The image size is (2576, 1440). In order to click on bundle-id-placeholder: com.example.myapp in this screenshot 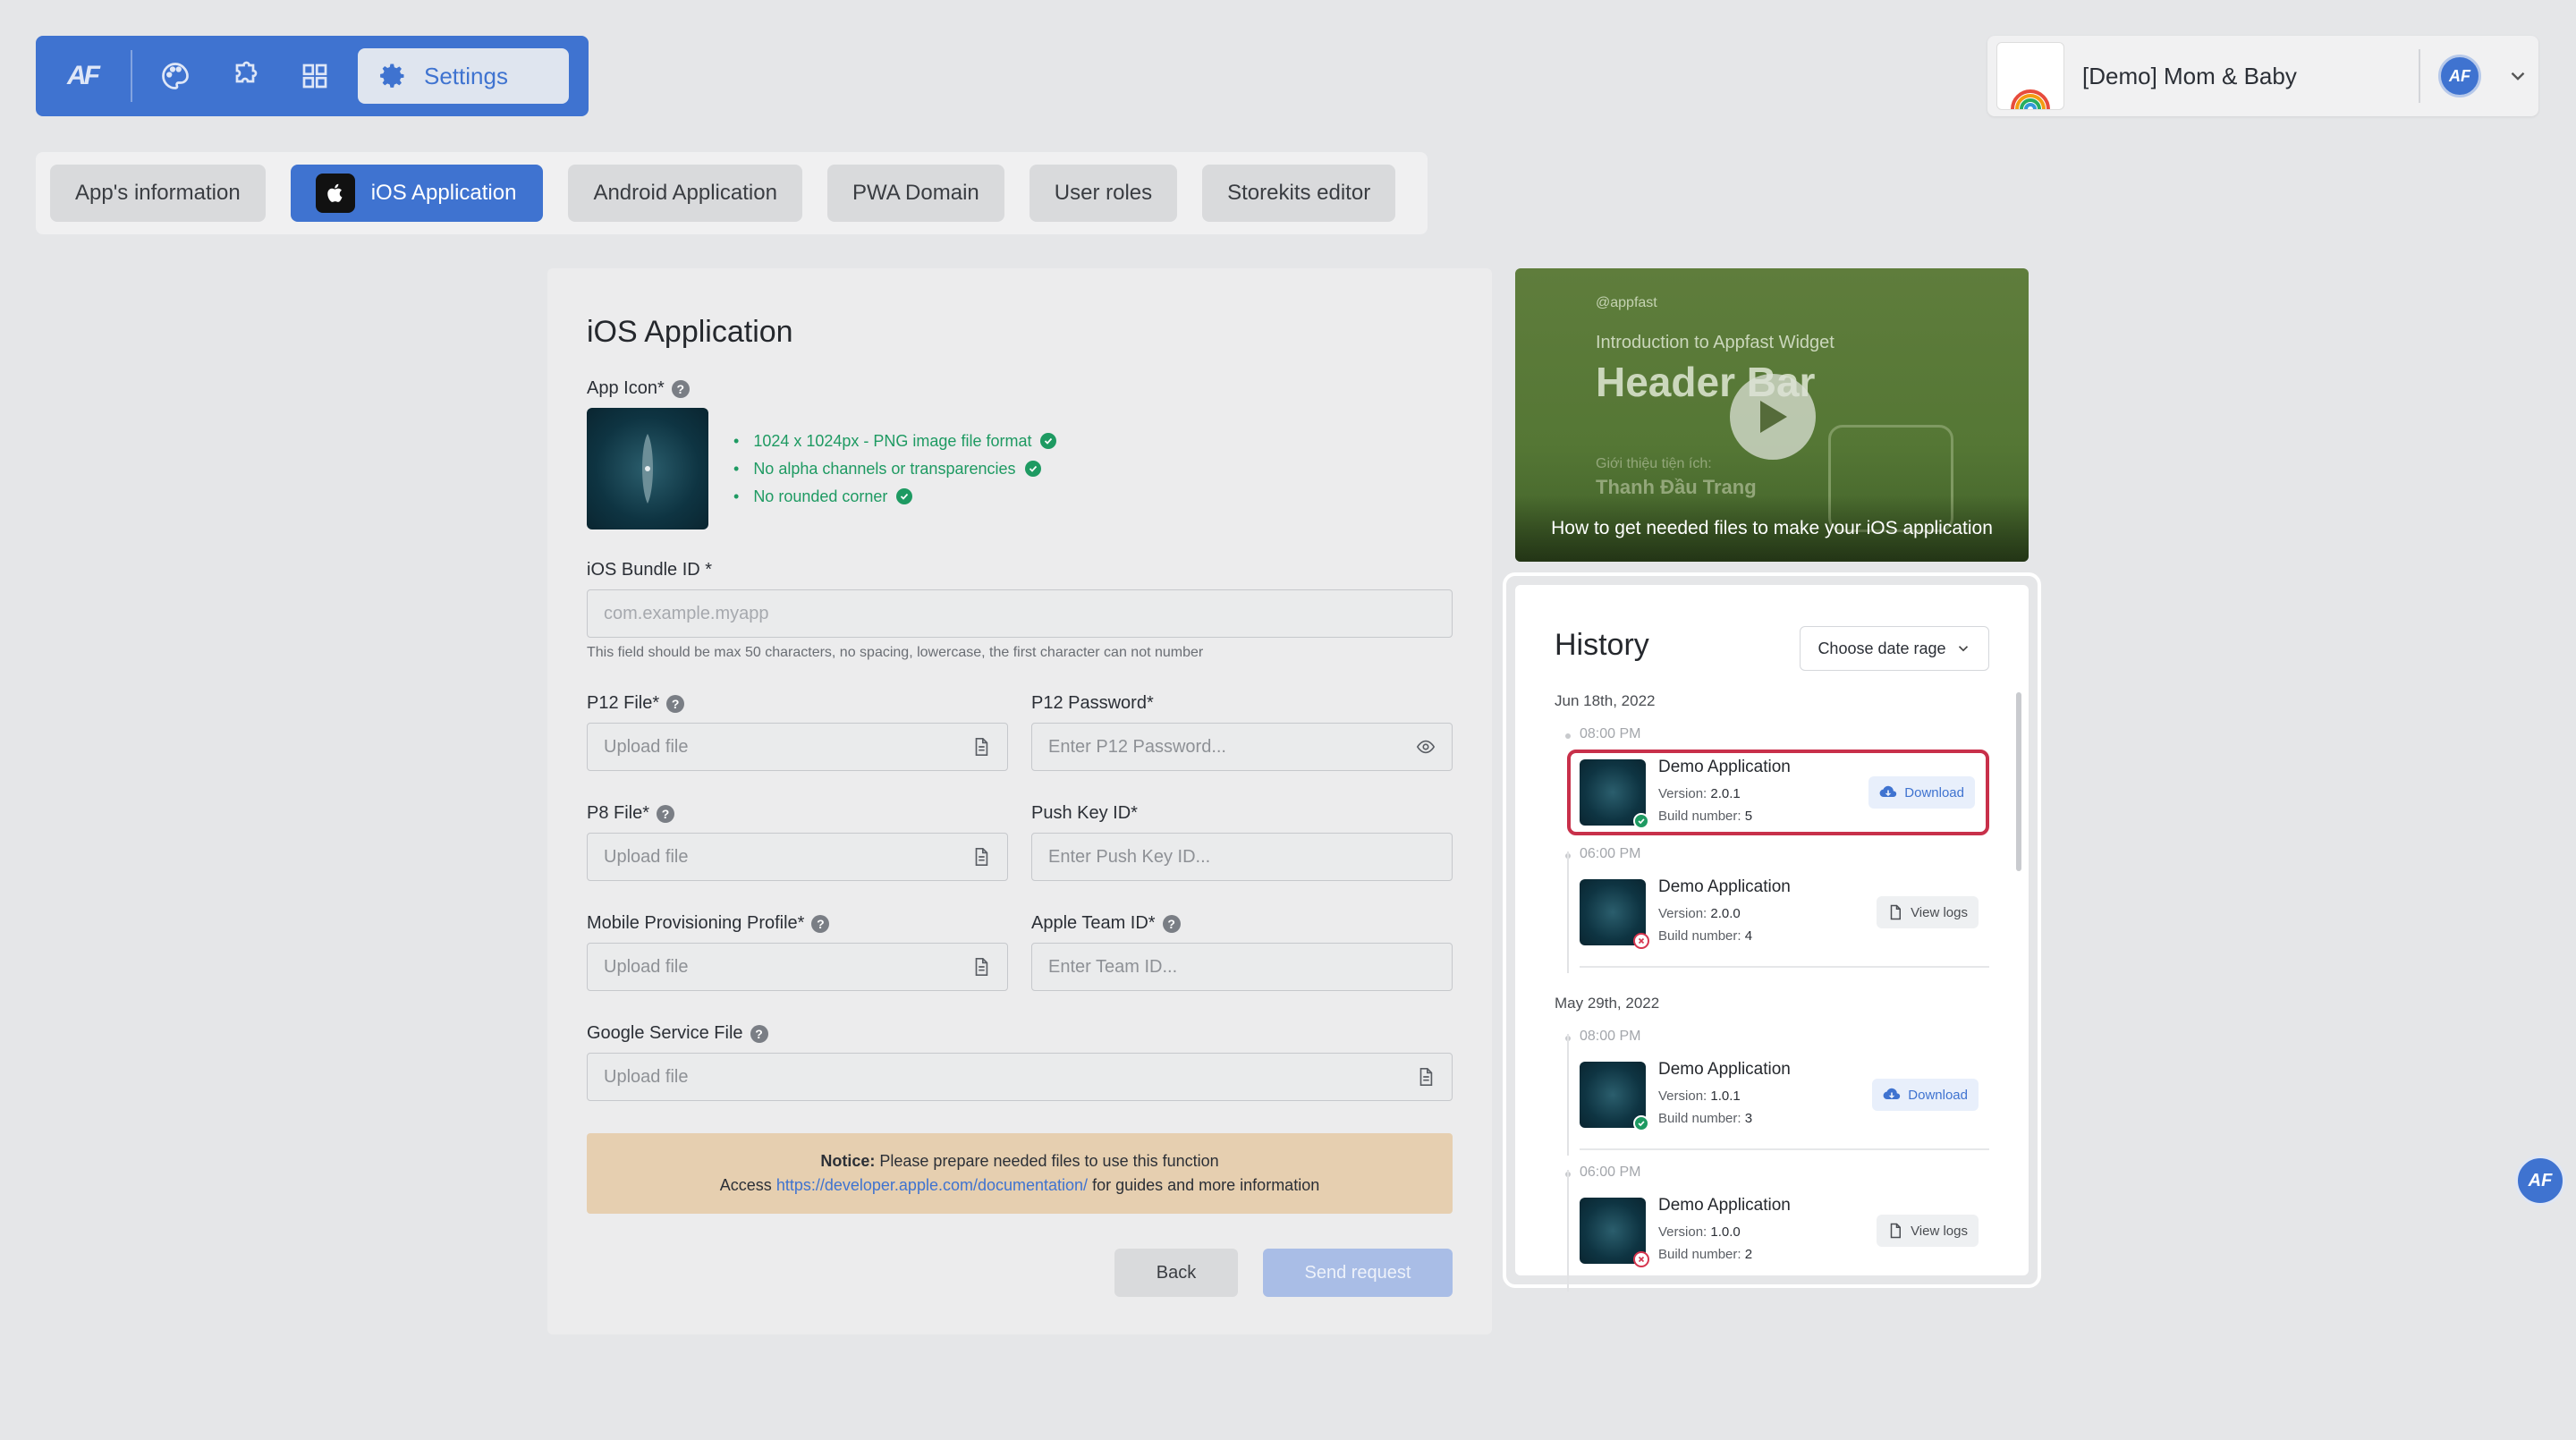, I will do `click(686, 613)`.